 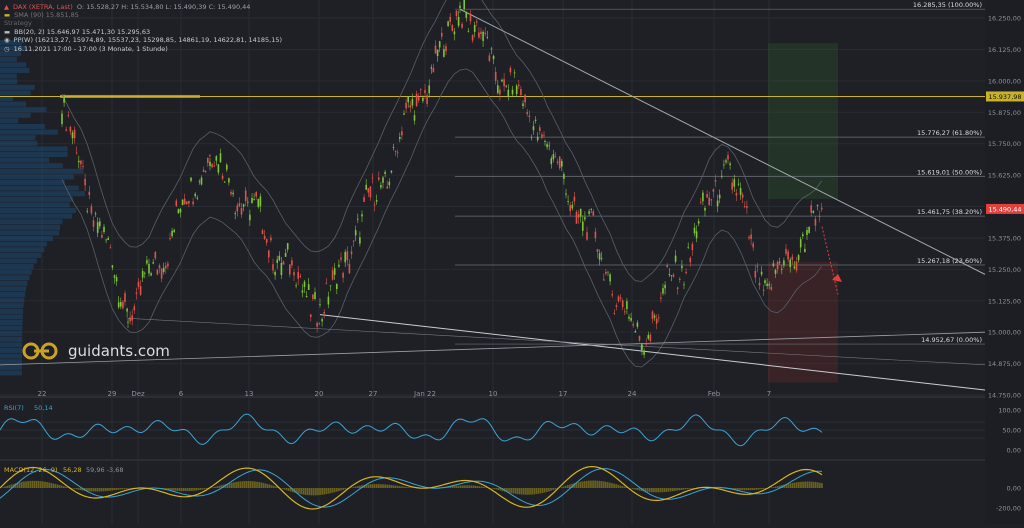 What do you see at coordinates (42, 394) in the screenshot?
I see `x-tick-label: 22` at bounding box center [42, 394].